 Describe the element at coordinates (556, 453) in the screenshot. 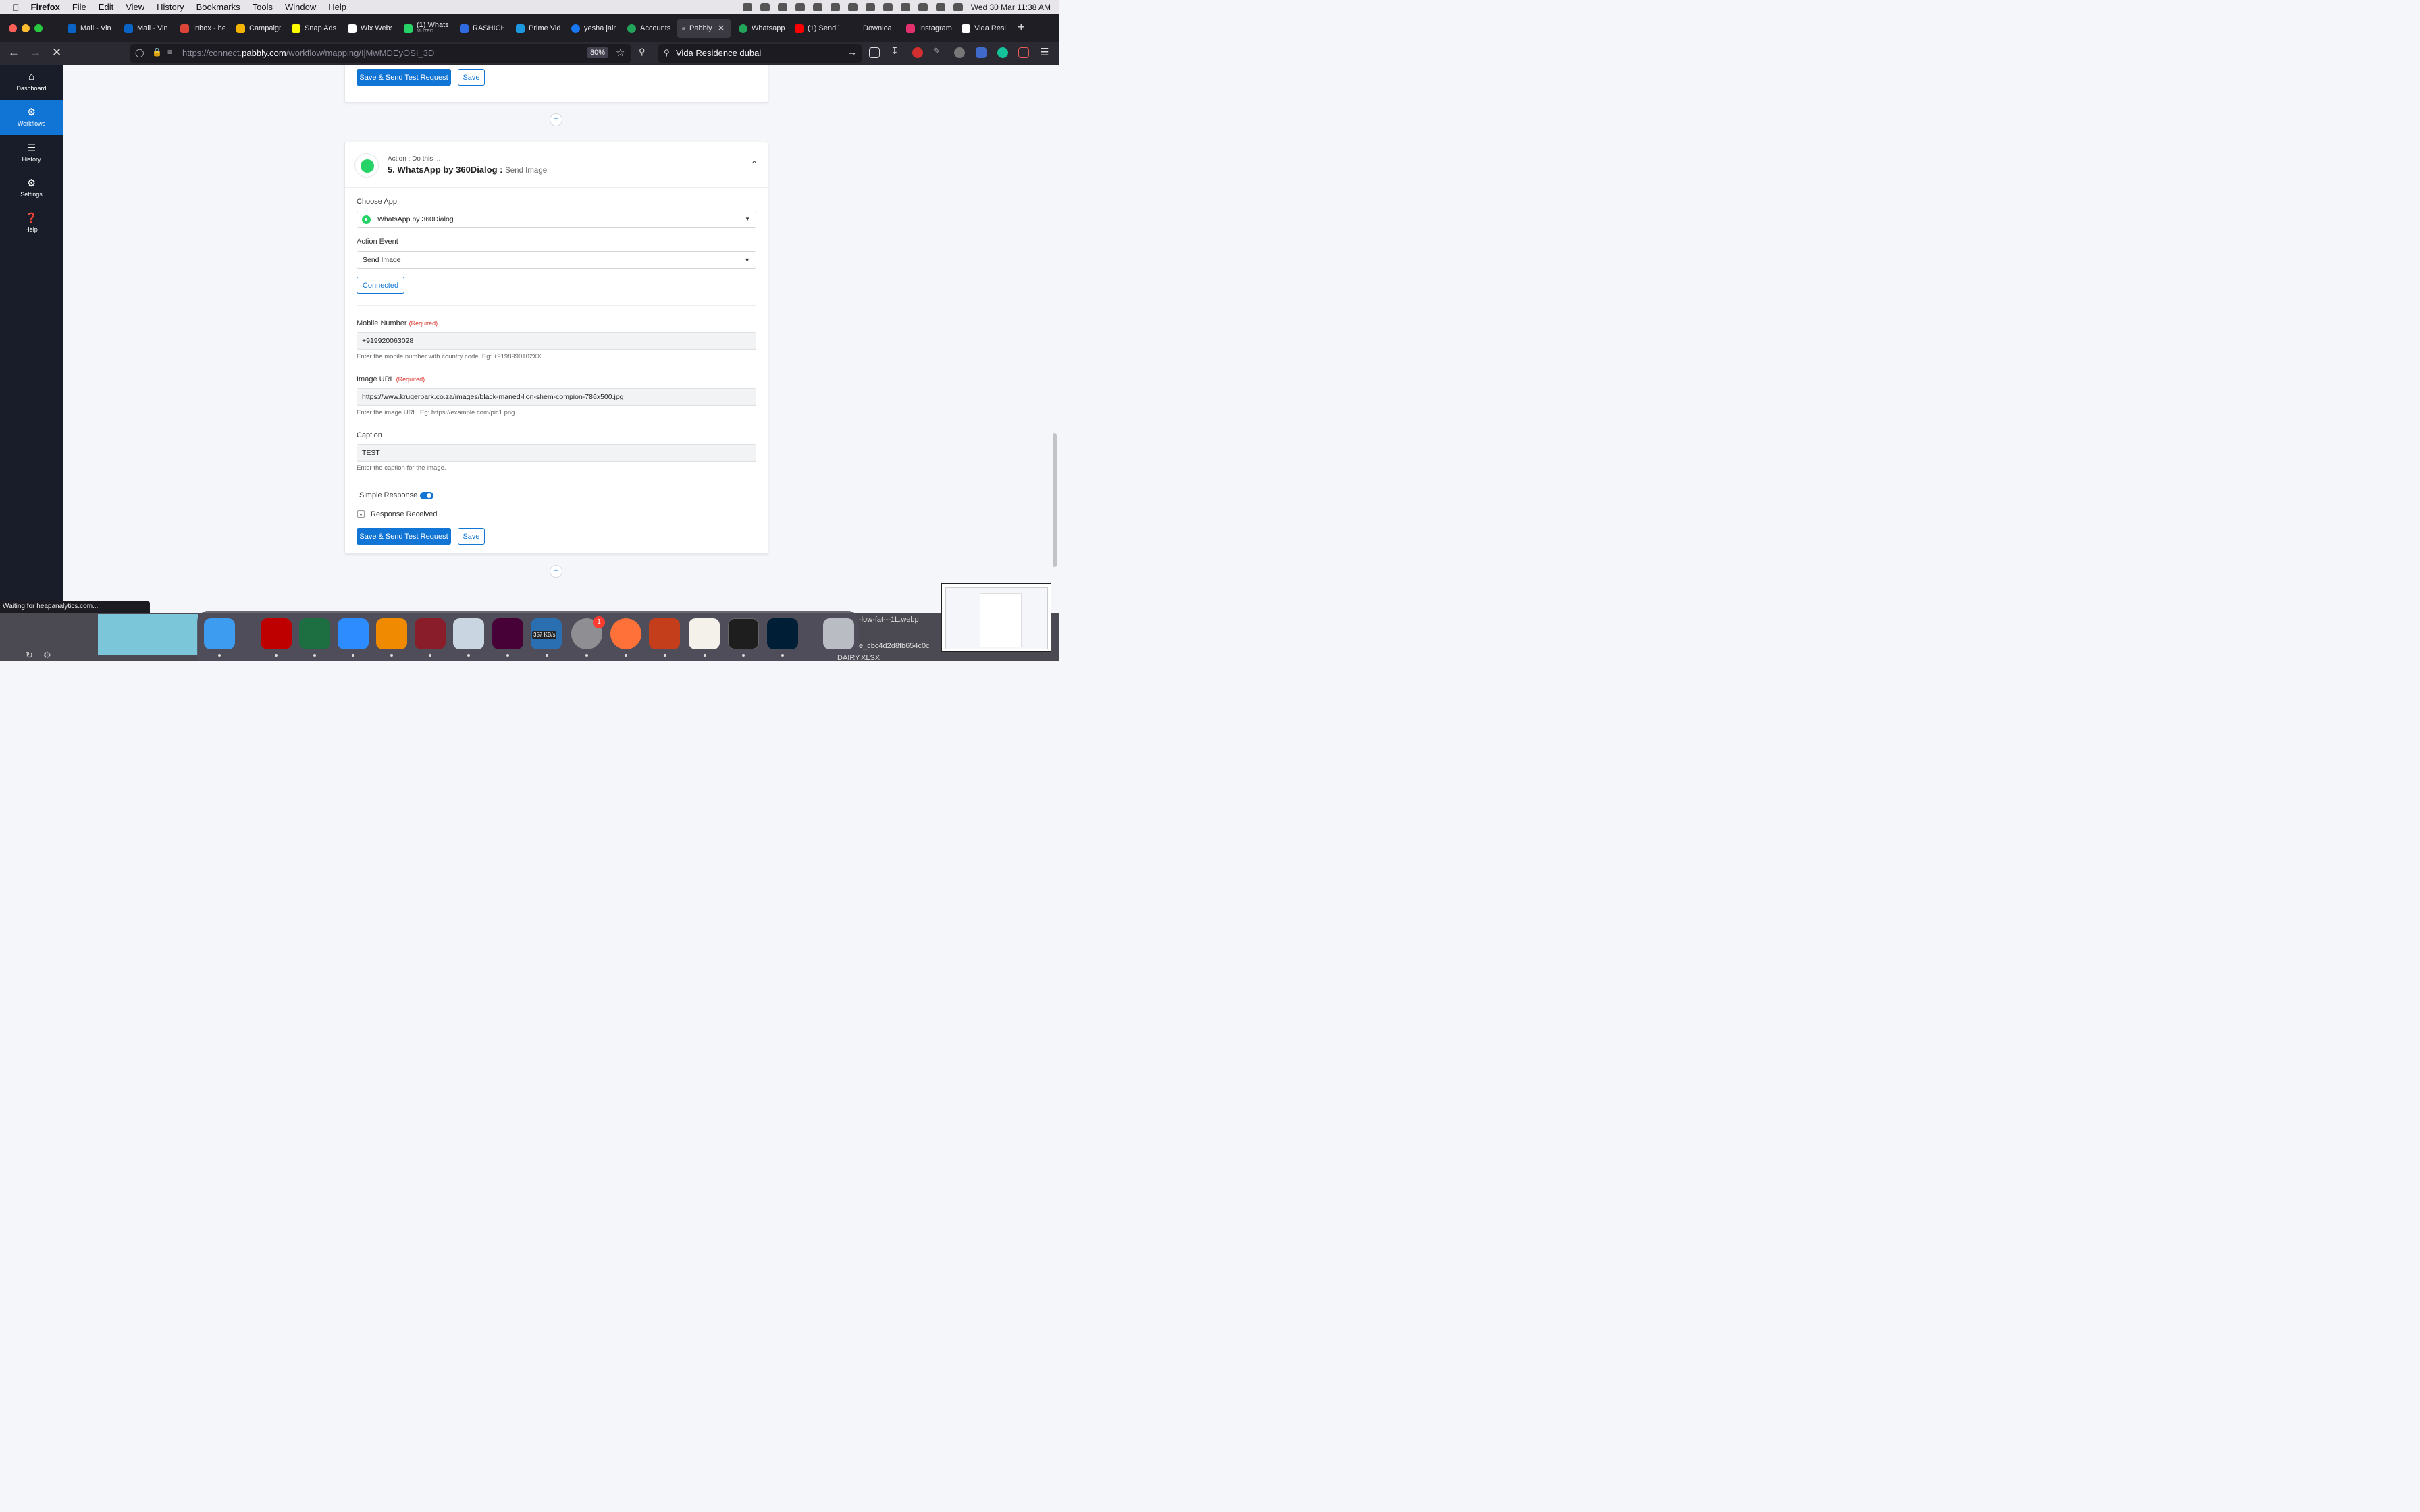

I see `caption-field: TEST` at that location.